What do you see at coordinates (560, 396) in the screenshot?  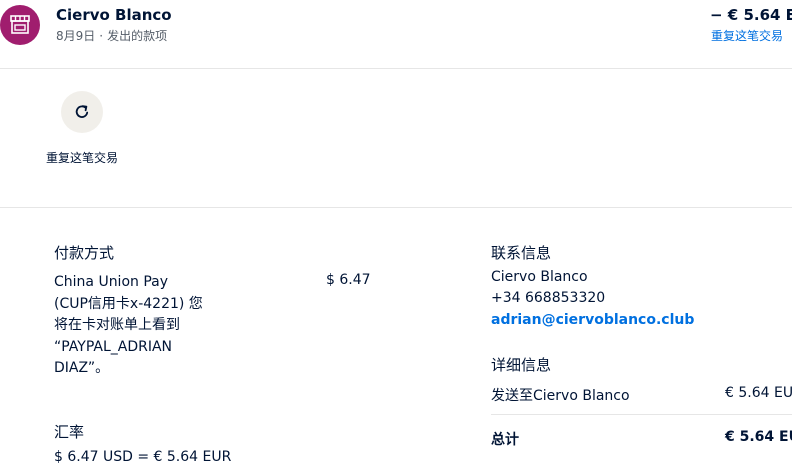 I see `sent-to-label: 发送至Ciervo Blanco` at bounding box center [560, 396].